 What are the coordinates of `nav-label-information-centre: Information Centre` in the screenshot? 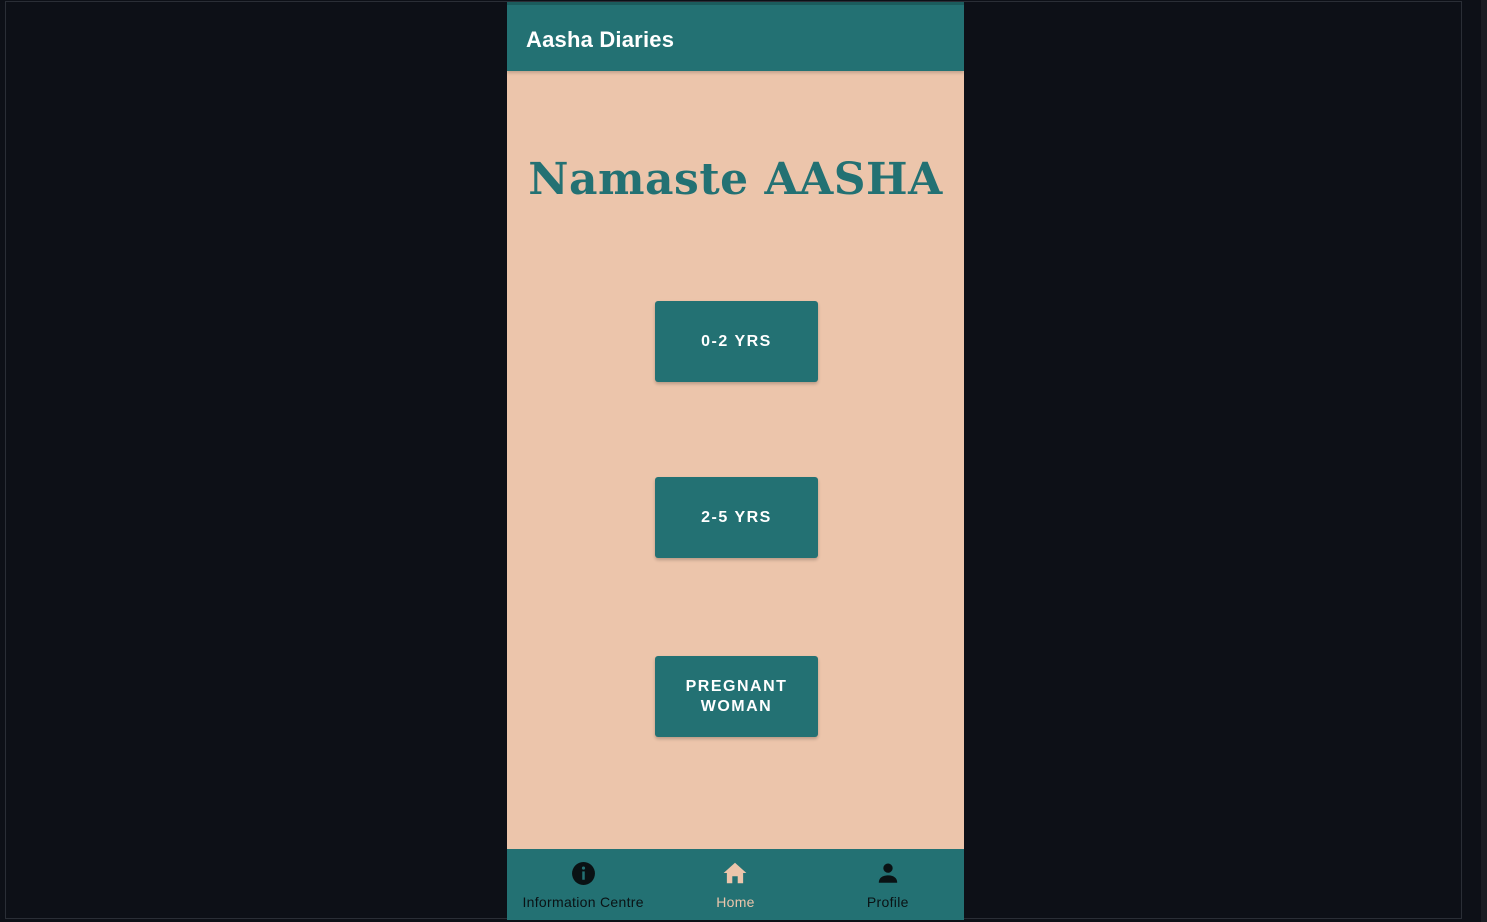 It's located at (583, 902).